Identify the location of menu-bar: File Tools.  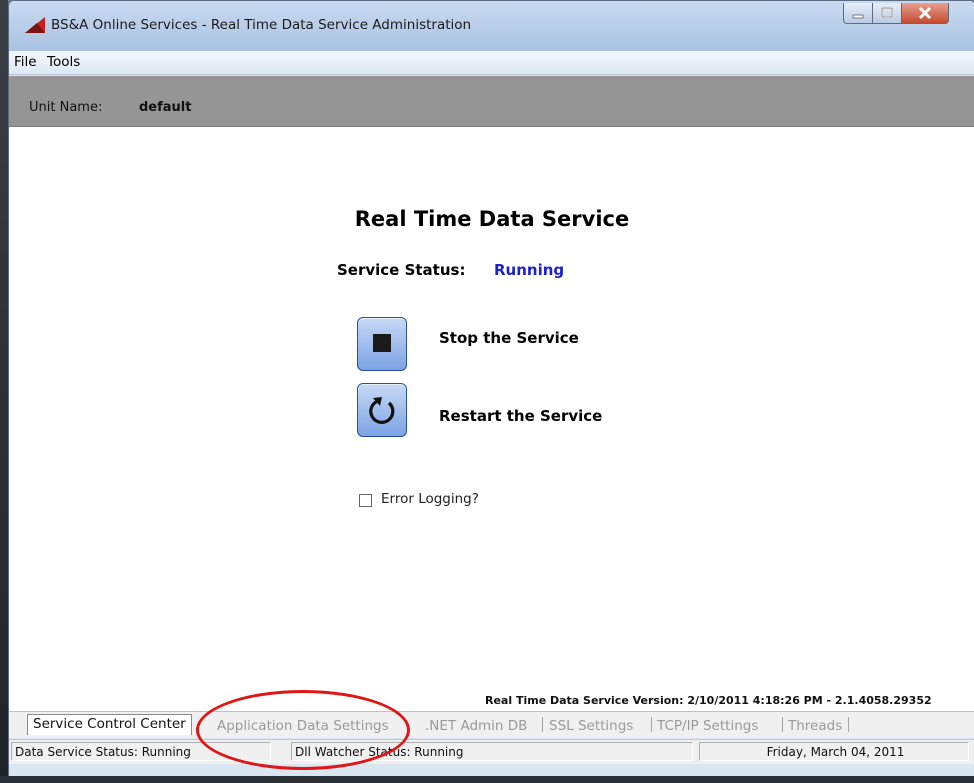
(491, 63).